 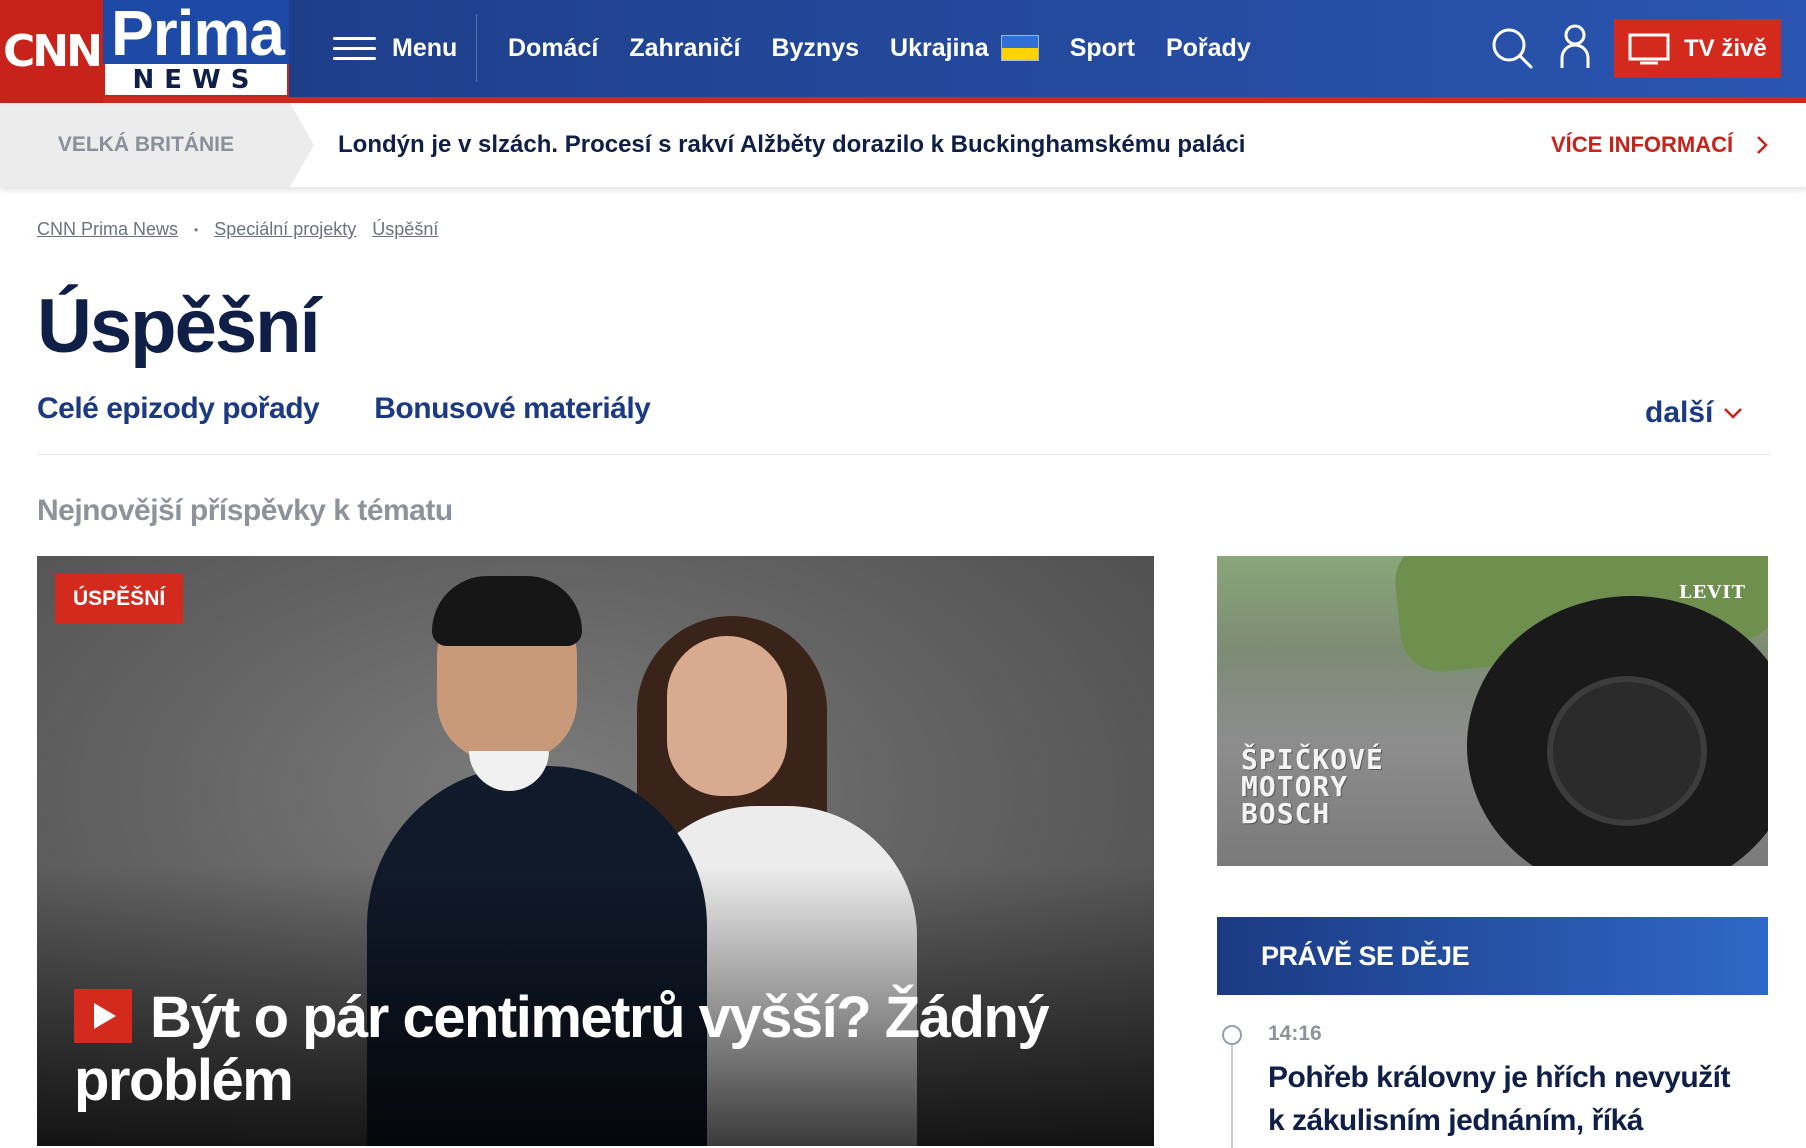 What do you see at coordinates (1733, 413) in the screenshot?
I see `chevron-down-icon` at bounding box center [1733, 413].